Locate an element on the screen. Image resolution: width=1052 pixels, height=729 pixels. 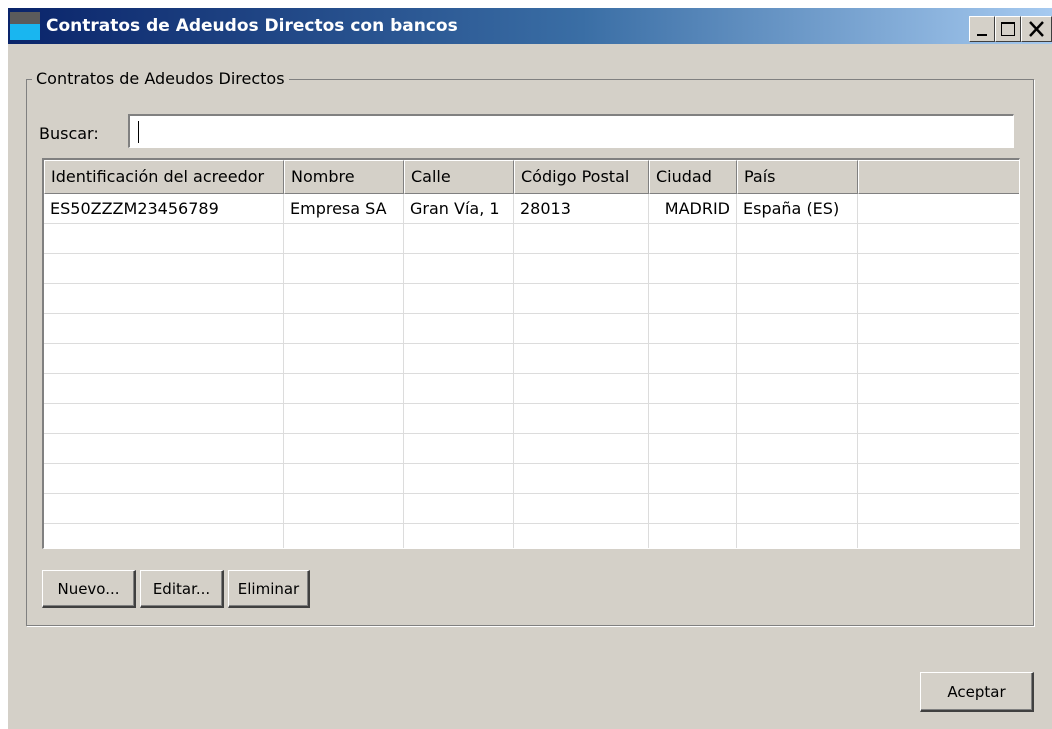
minimize-button is located at coordinates (982, 29).